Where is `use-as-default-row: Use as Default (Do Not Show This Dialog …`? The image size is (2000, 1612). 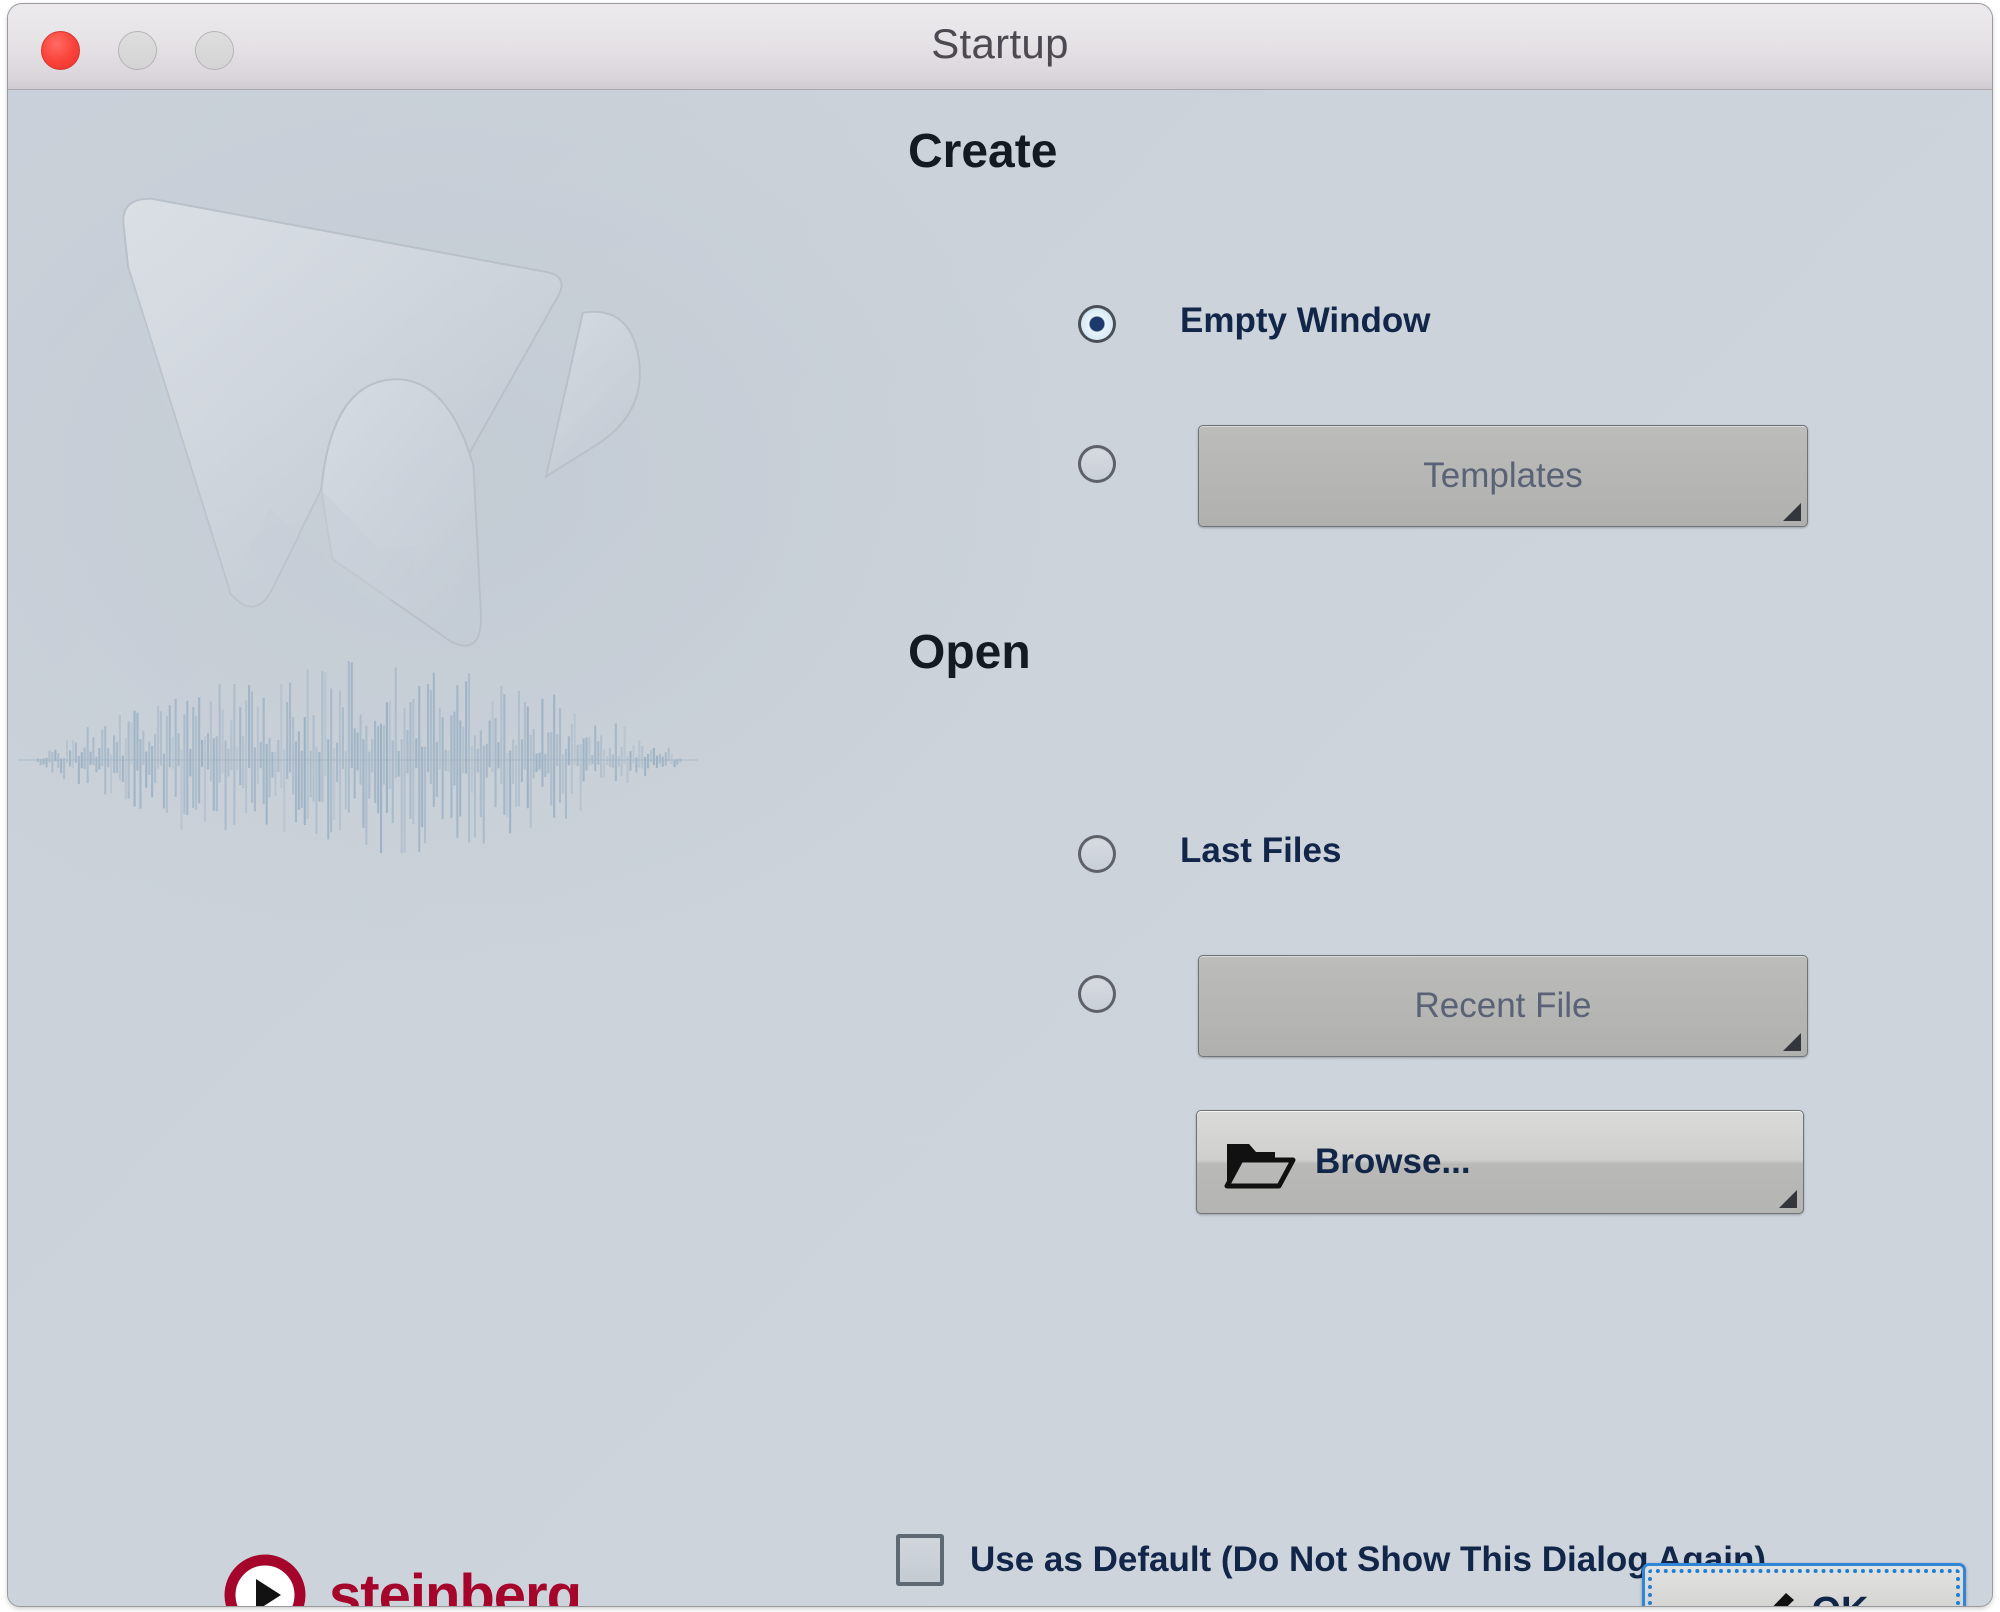
use-as-default-row: Use as Default (Do Not Show This Dialog … is located at coordinates (1331, 1560).